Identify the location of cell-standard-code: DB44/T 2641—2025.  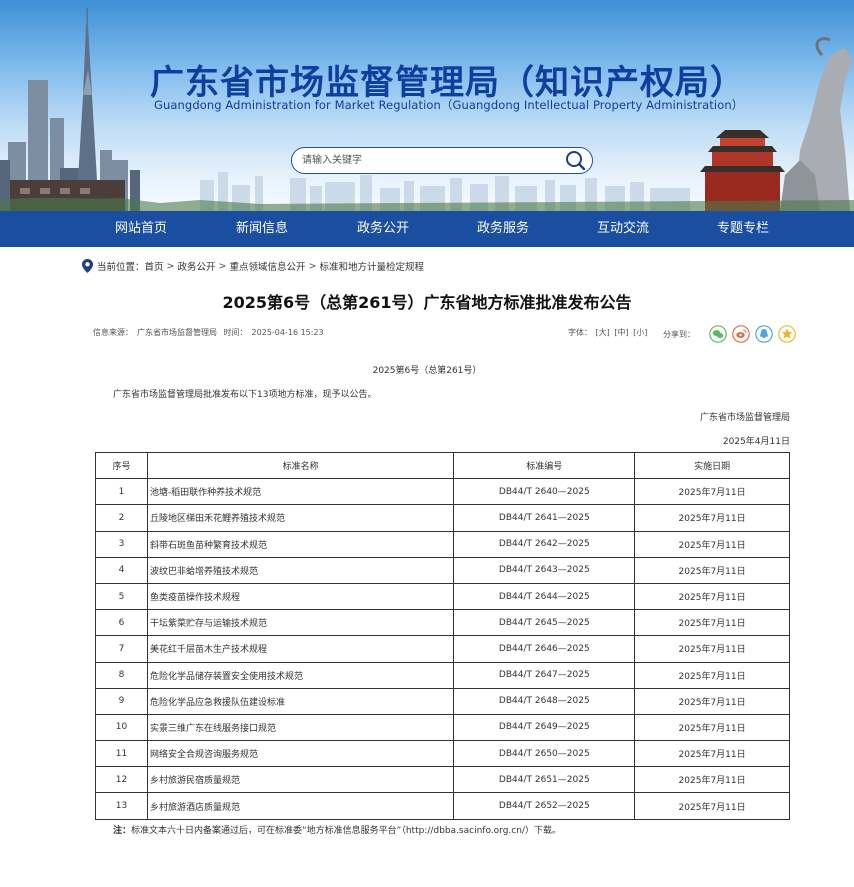
(544, 518).